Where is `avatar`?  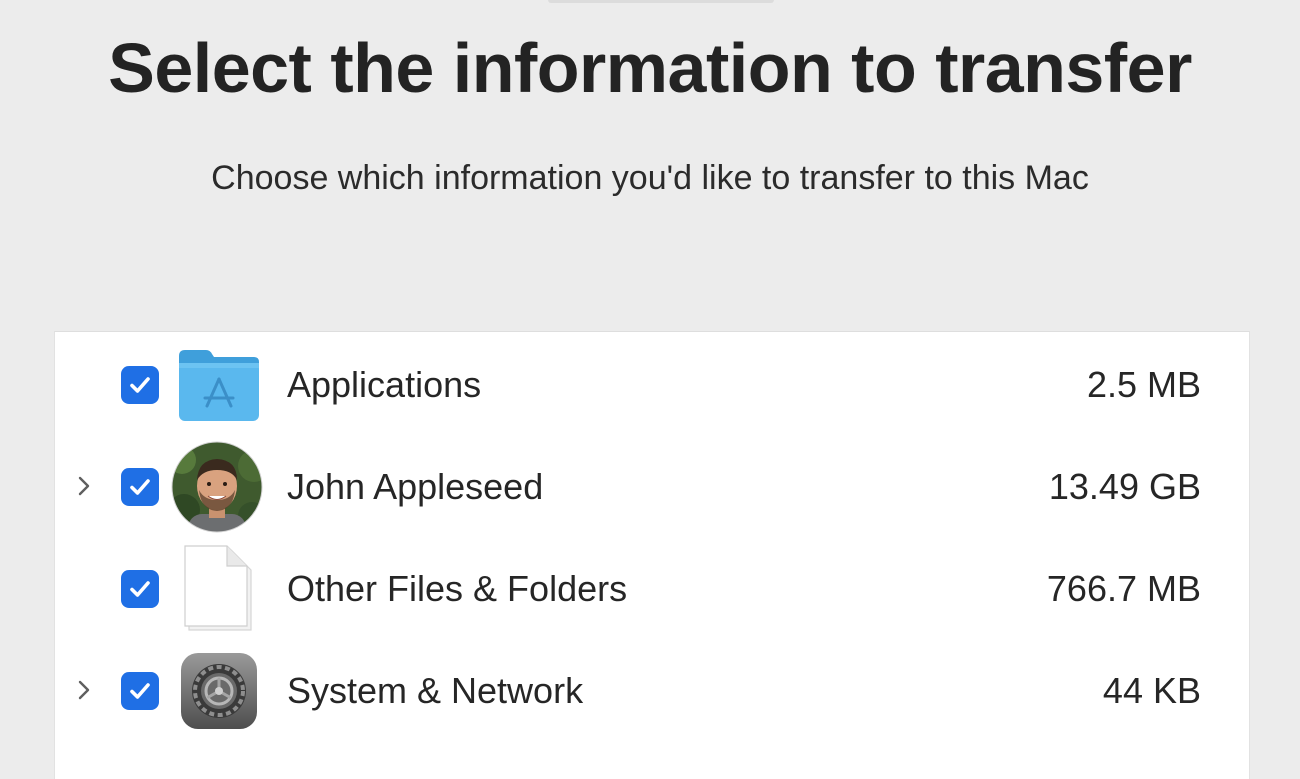 avatar is located at coordinates (217, 487).